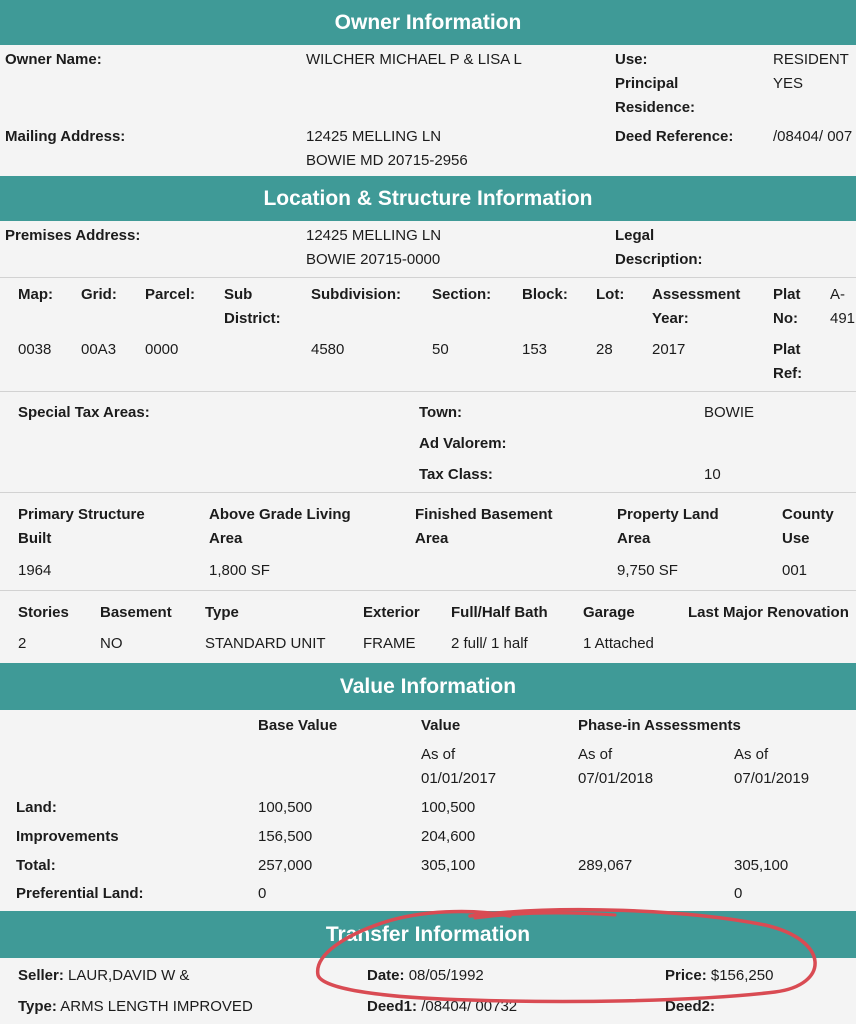  What do you see at coordinates (604, 349) in the screenshot?
I see `lot-value: 28` at bounding box center [604, 349].